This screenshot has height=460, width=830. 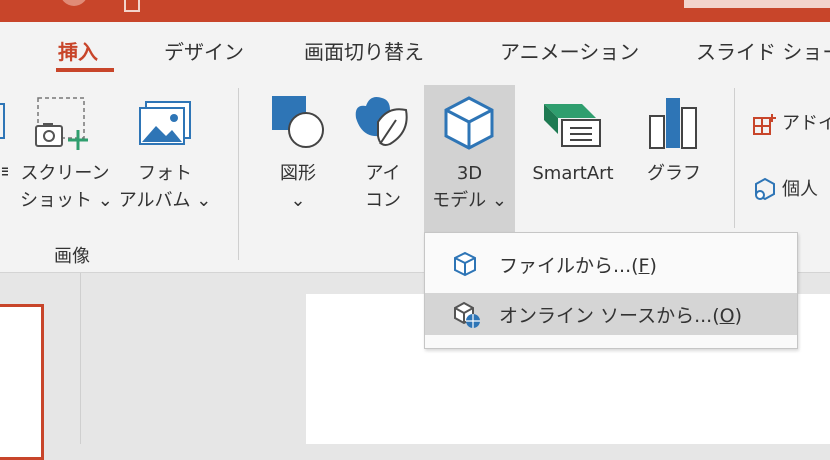 I want to click on group-separator, so click(x=238, y=174).